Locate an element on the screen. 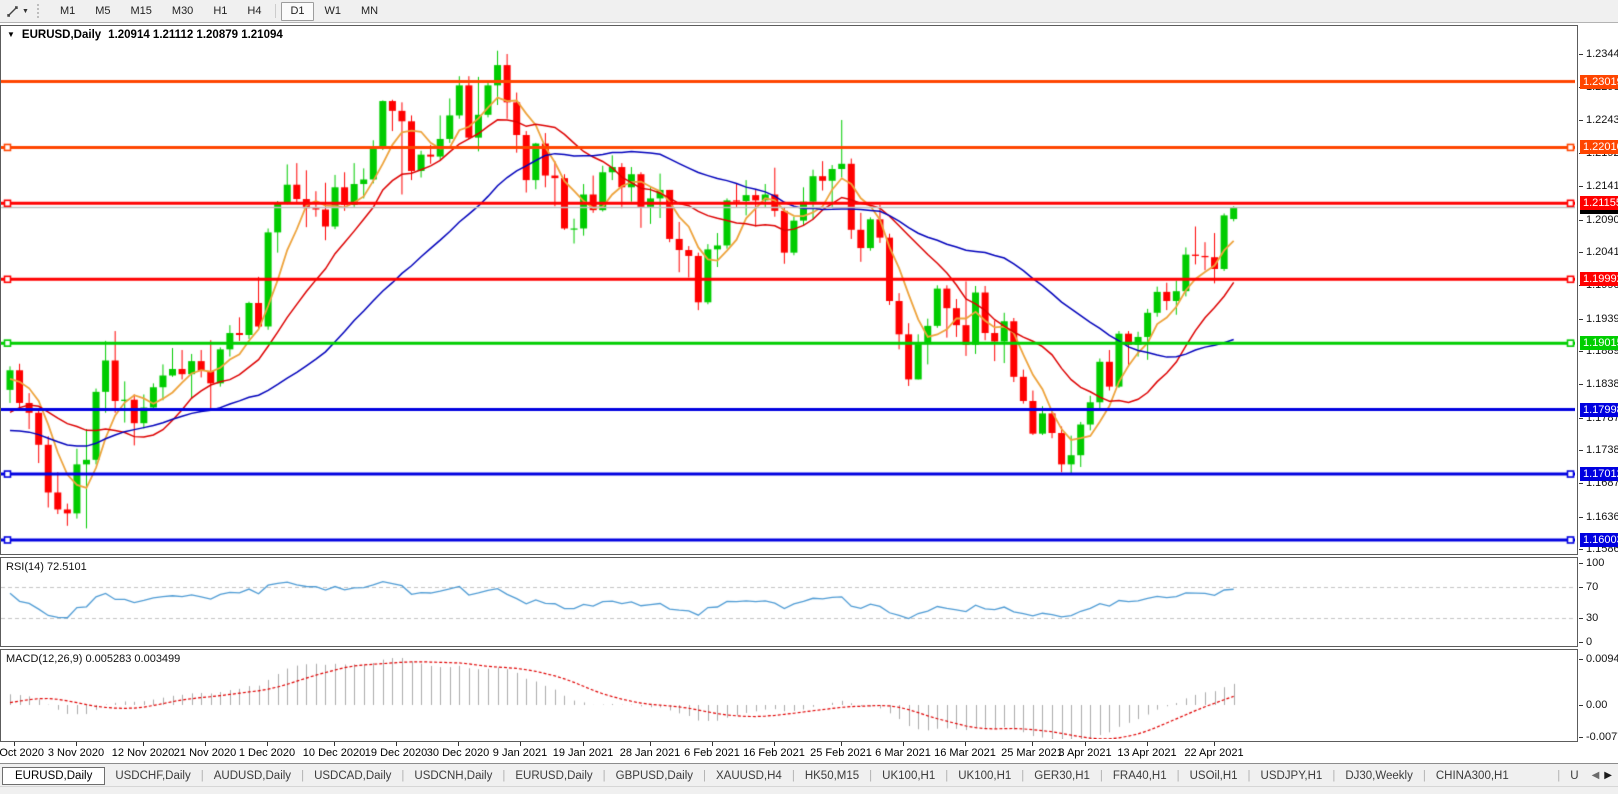 This screenshot has width=1618, height=794. tab-gbpusd-daily: GBPUSD,Daily is located at coordinates (654, 776).